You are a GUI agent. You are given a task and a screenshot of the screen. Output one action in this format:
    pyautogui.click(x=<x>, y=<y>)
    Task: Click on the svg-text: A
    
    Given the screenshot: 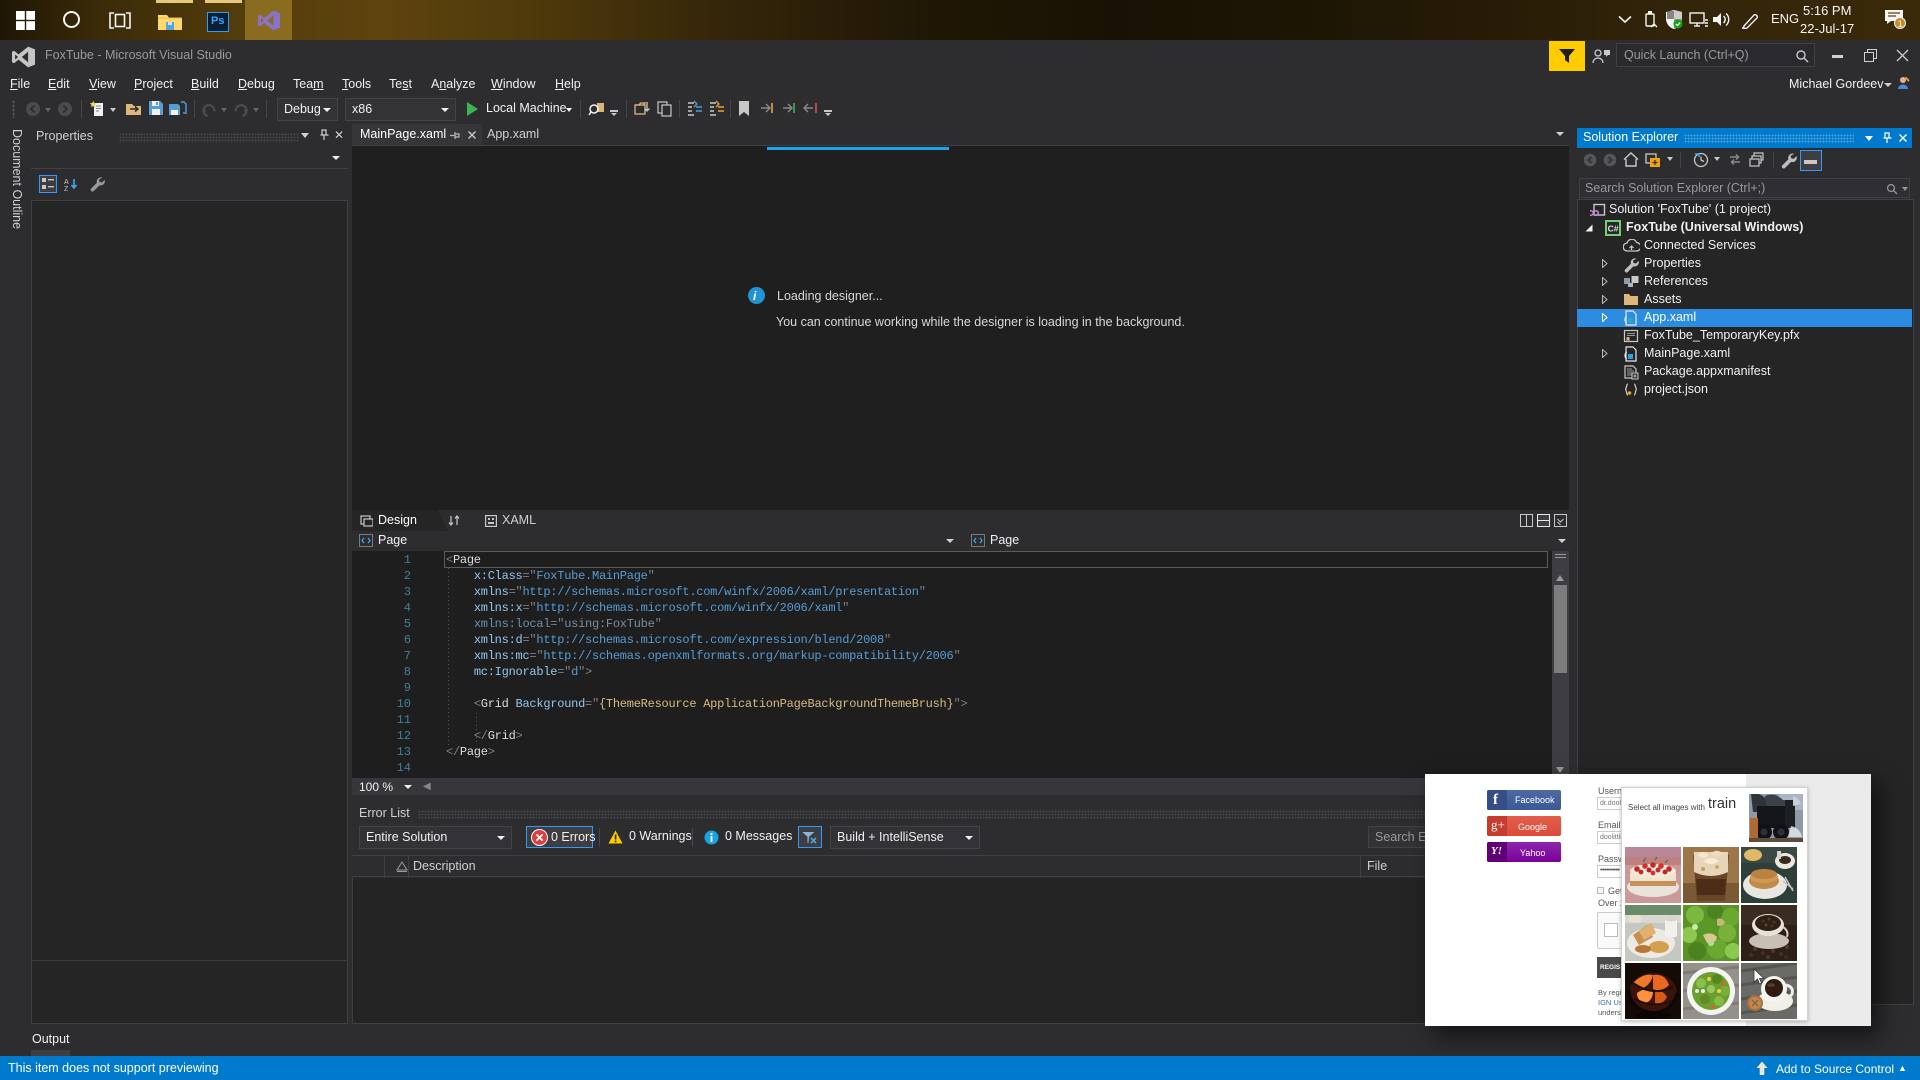 What is the action you would take?
    pyautogui.click(x=66, y=182)
    